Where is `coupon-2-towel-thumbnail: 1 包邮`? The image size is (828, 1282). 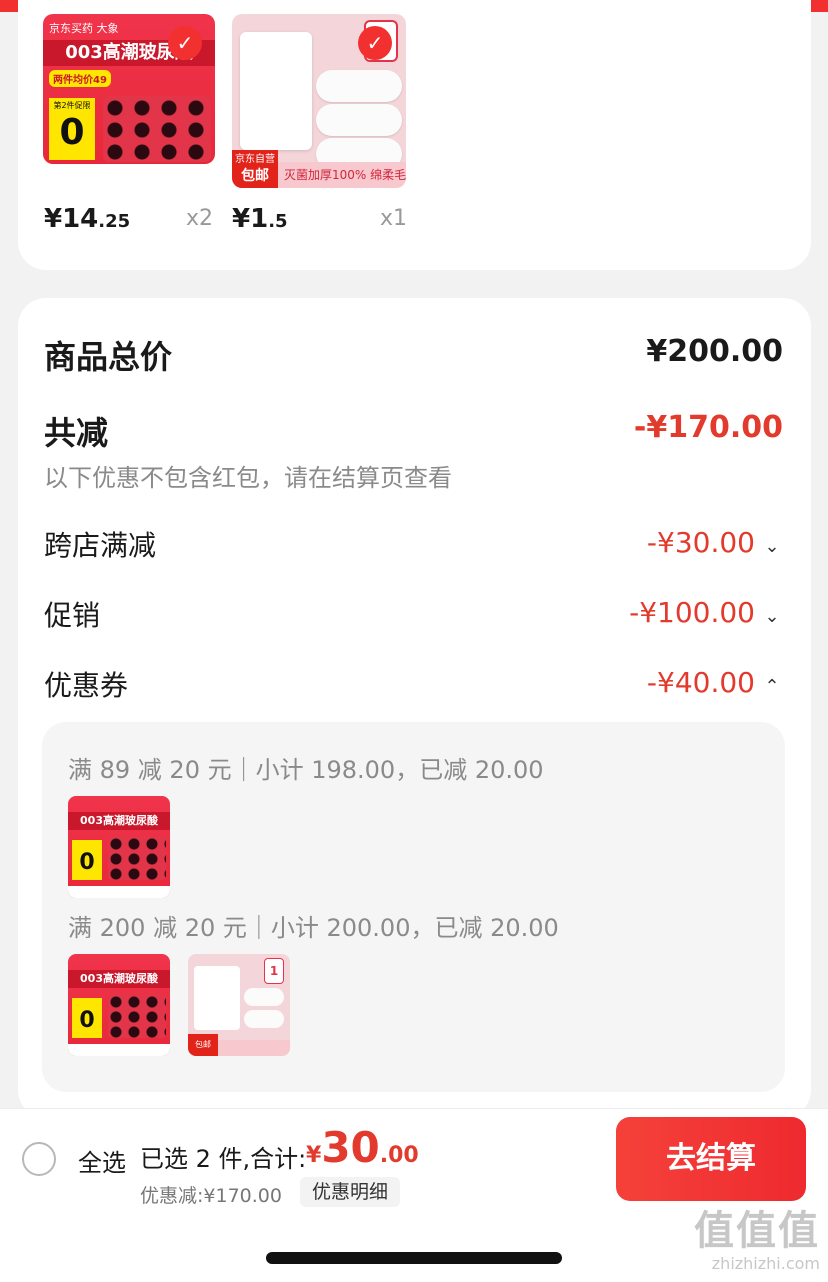
coupon-2-towel-thumbnail: 1 包邮 is located at coordinates (239, 1005).